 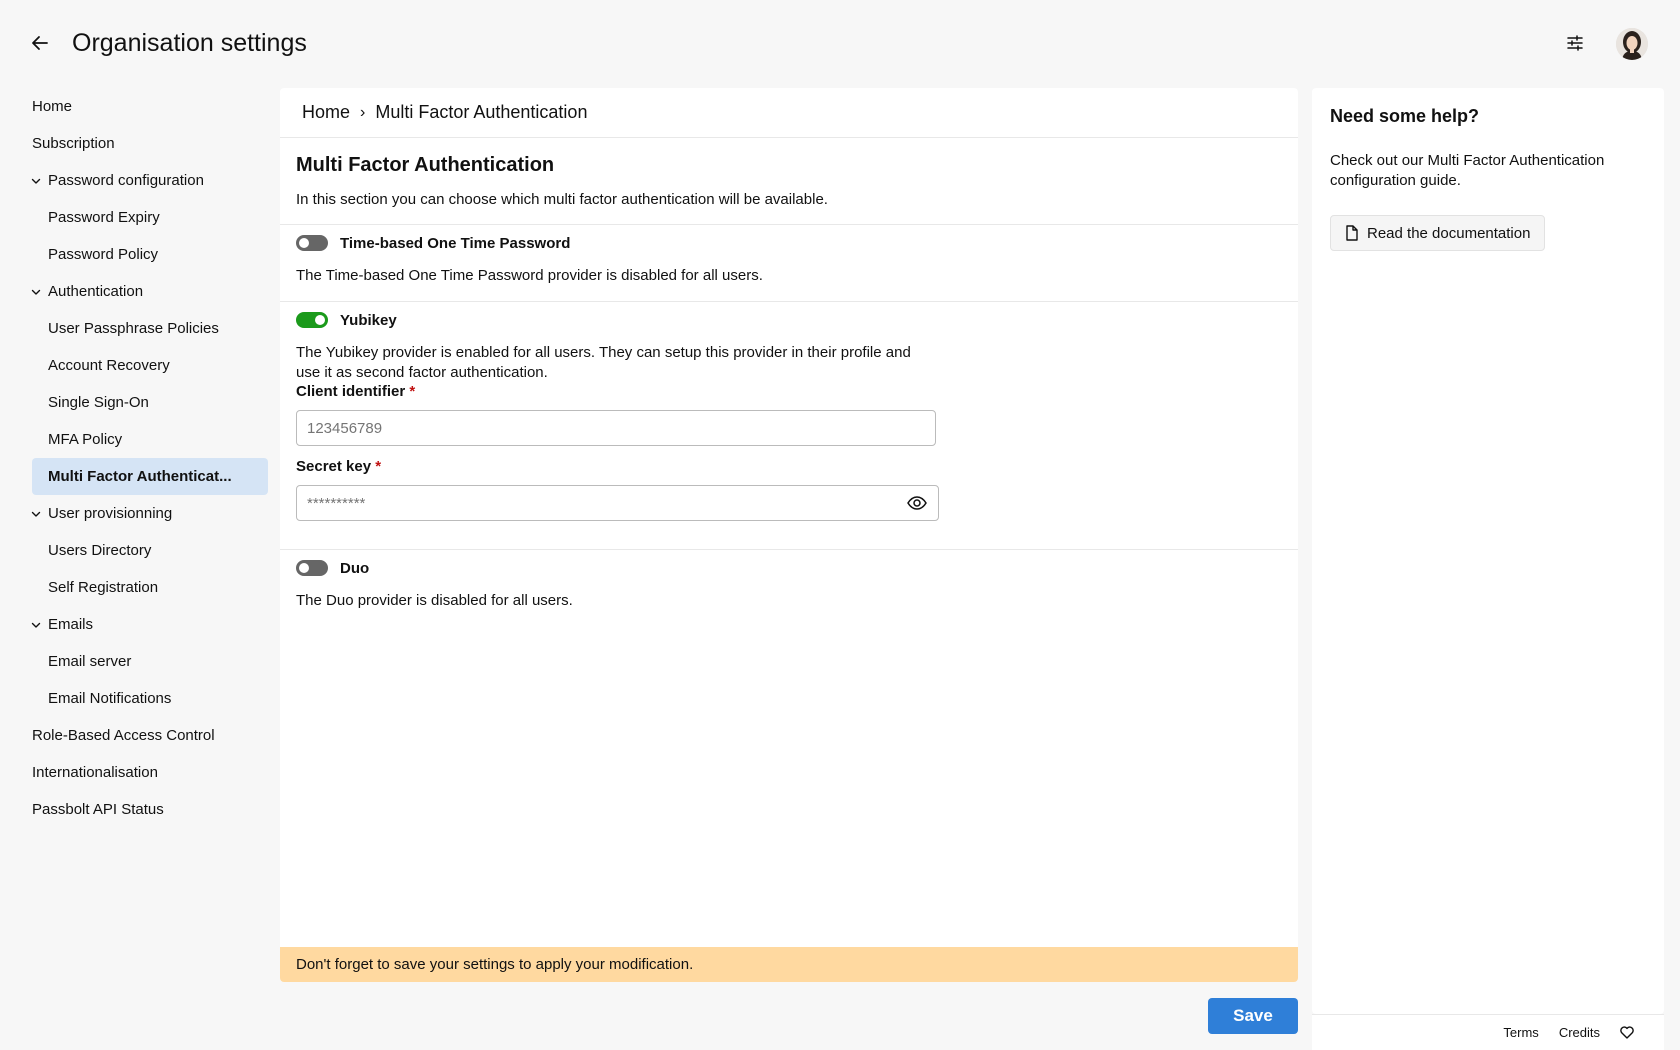 What do you see at coordinates (123, 735) in the screenshot?
I see `sidebar-item-label: Role-Based Access Control` at bounding box center [123, 735].